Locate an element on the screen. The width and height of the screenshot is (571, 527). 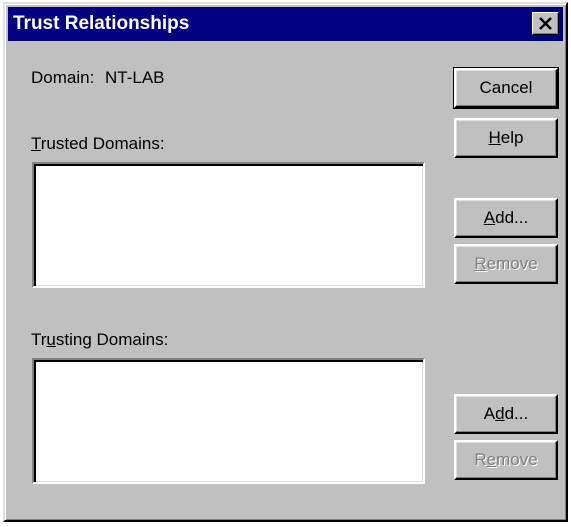
trusting-remove-button: Remove is located at coordinates (506, 460).